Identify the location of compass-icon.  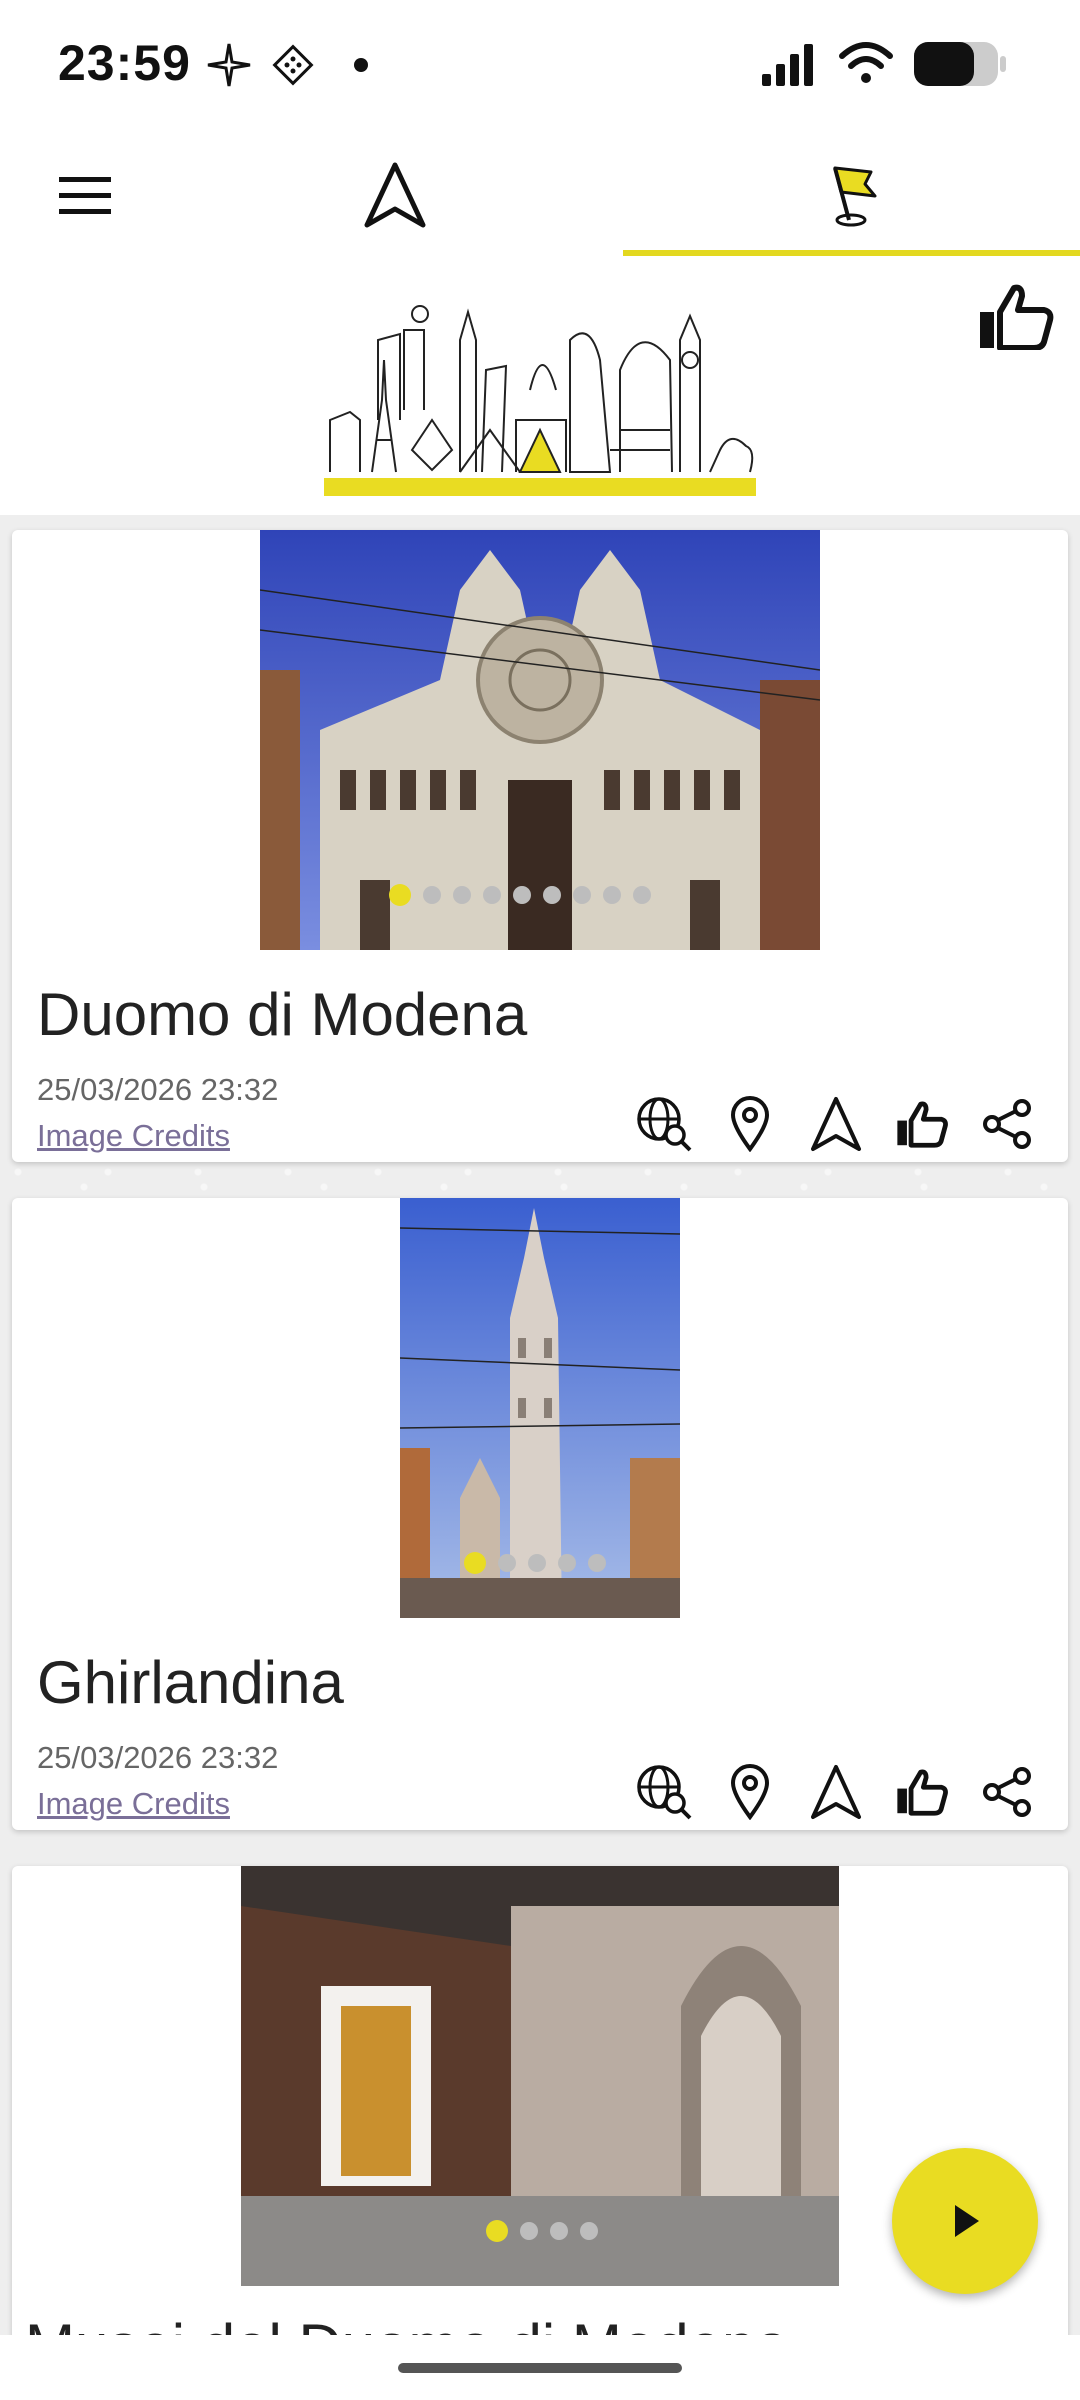
(229, 65).